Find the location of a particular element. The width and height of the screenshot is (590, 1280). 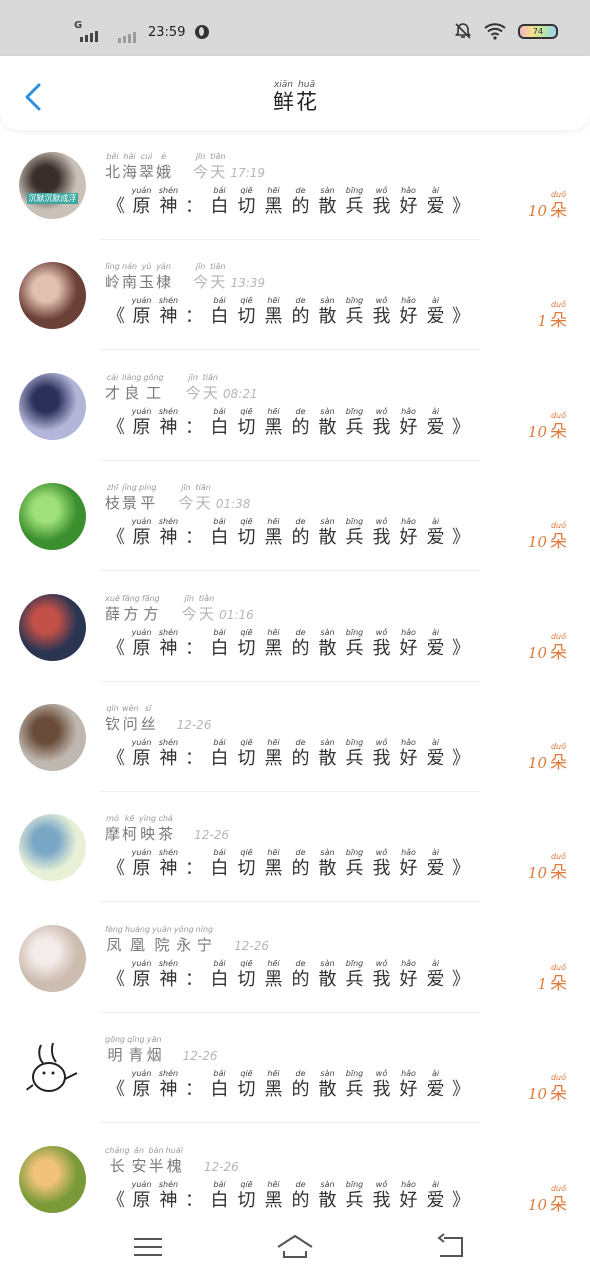

pinyin: gōng is located at coordinates (115, 1040).